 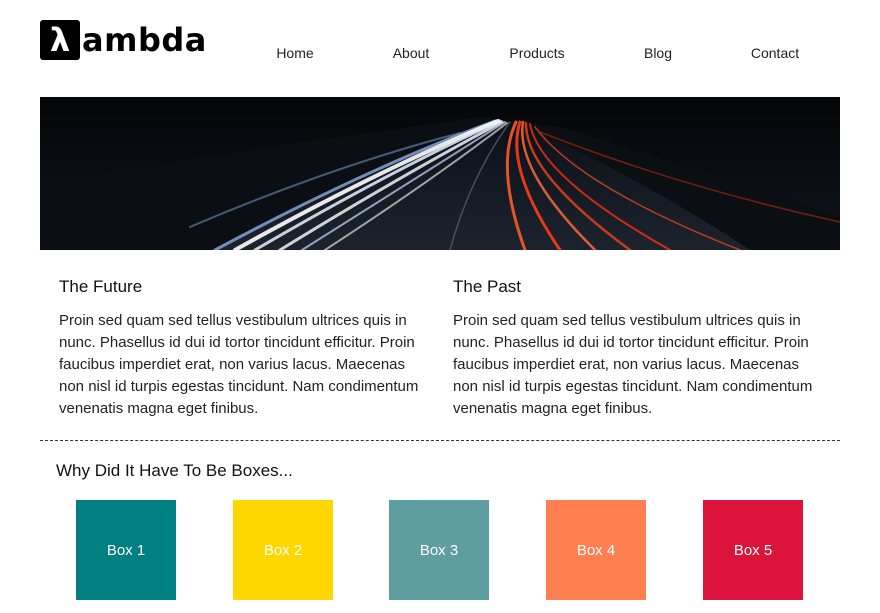 I want to click on box-1-label: Box 1, so click(x=126, y=550).